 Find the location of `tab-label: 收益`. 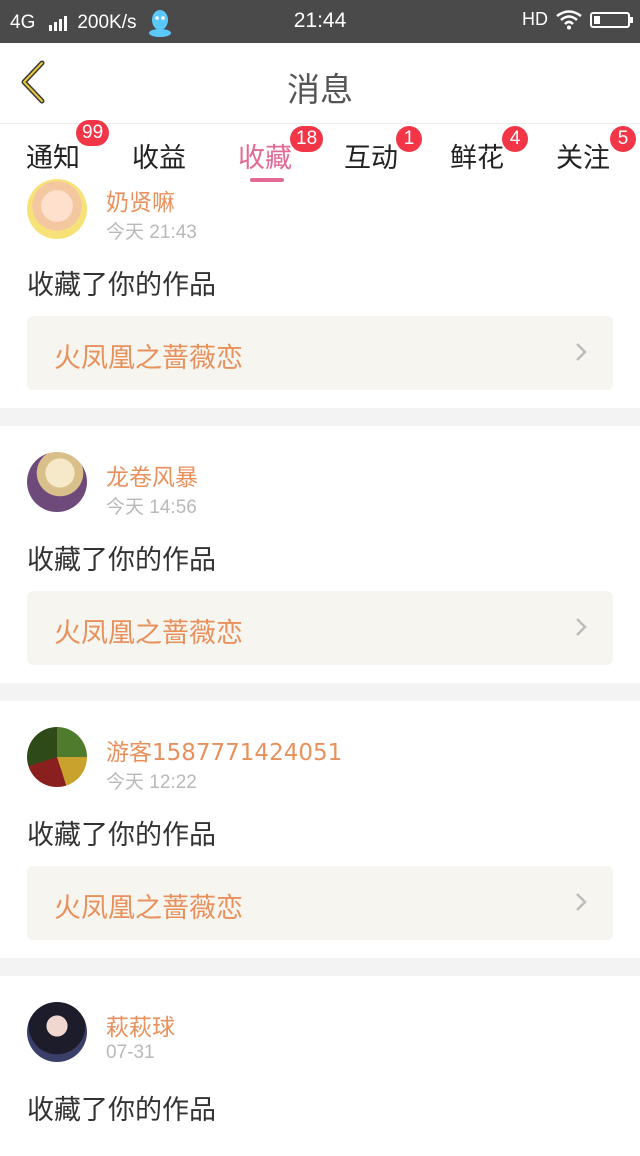

tab-label: 收益 is located at coordinates (159, 158).